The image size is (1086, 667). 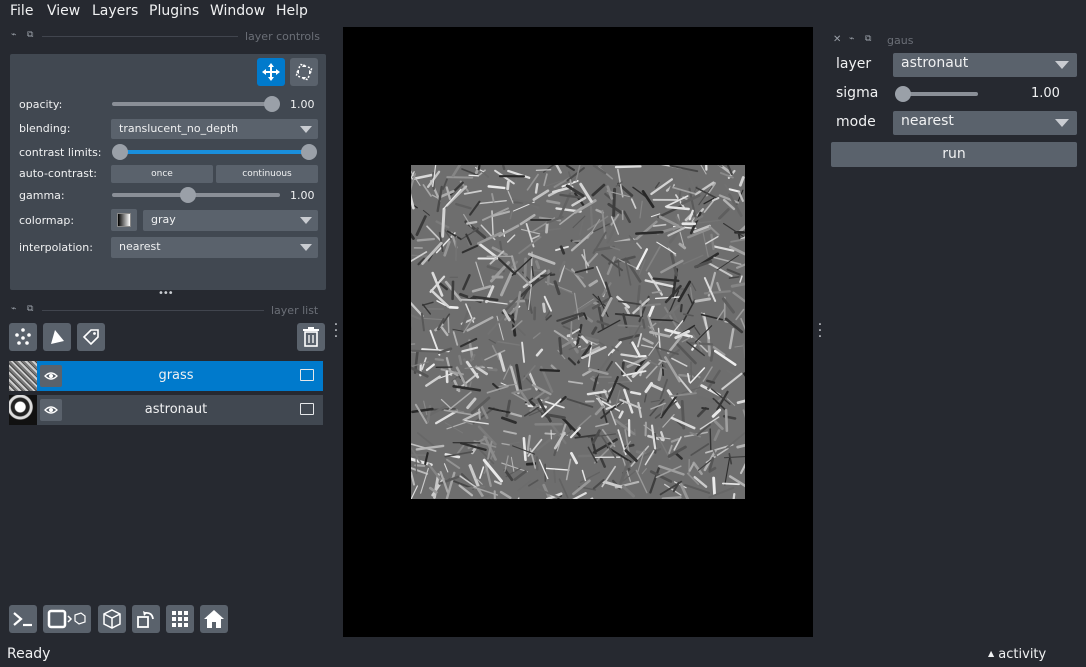 What do you see at coordinates (112, 619) in the screenshot?
I see `roll-dimensions-button` at bounding box center [112, 619].